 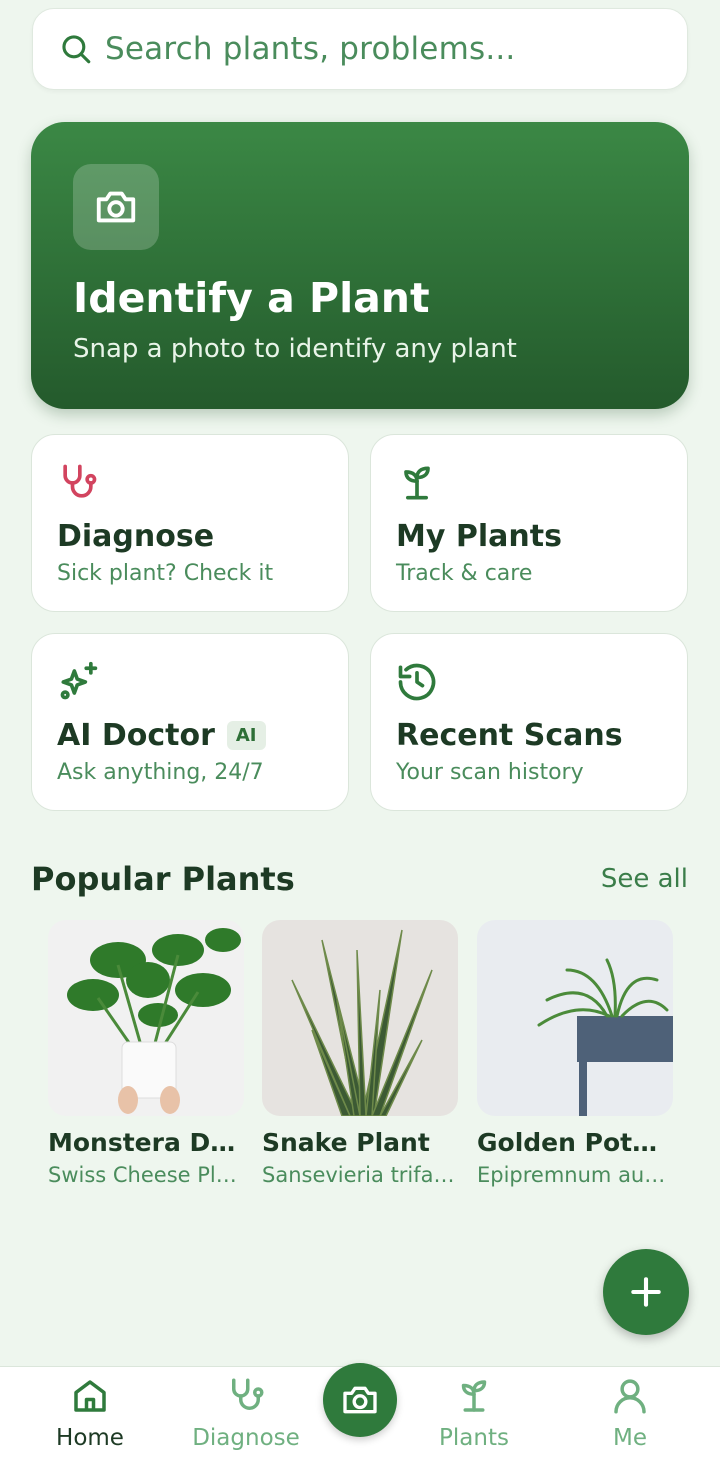 I want to click on plant-name: Golden Pothos, so click(x=575, y=1142).